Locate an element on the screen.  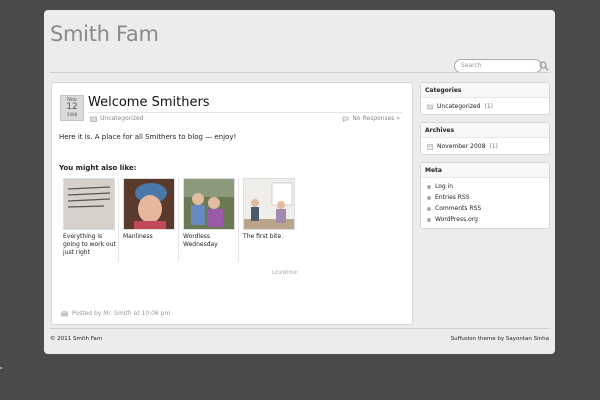
category-item: Uncategorized (1) is located at coordinates (488, 106).